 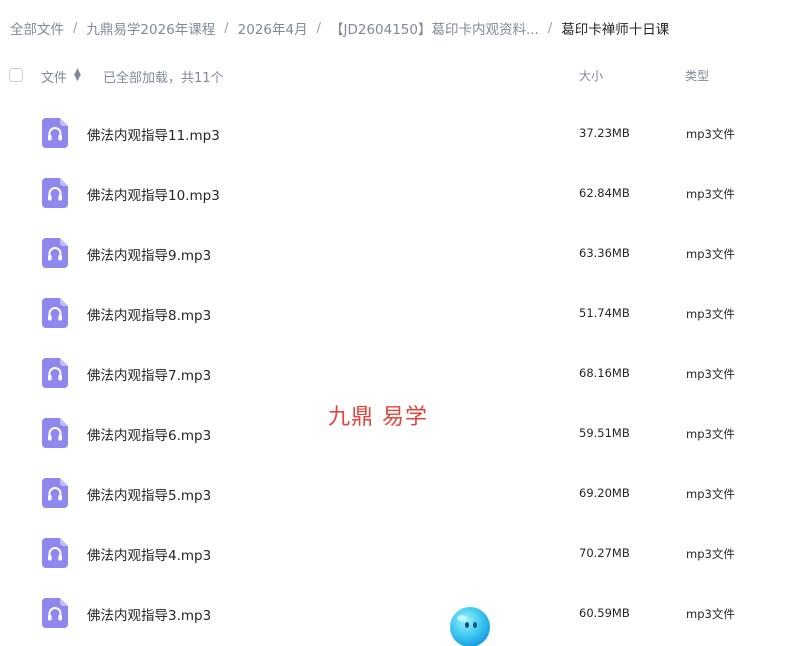 What do you see at coordinates (153, 134) in the screenshot?
I see `file-name: 佛法内观指导11.mp3` at bounding box center [153, 134].